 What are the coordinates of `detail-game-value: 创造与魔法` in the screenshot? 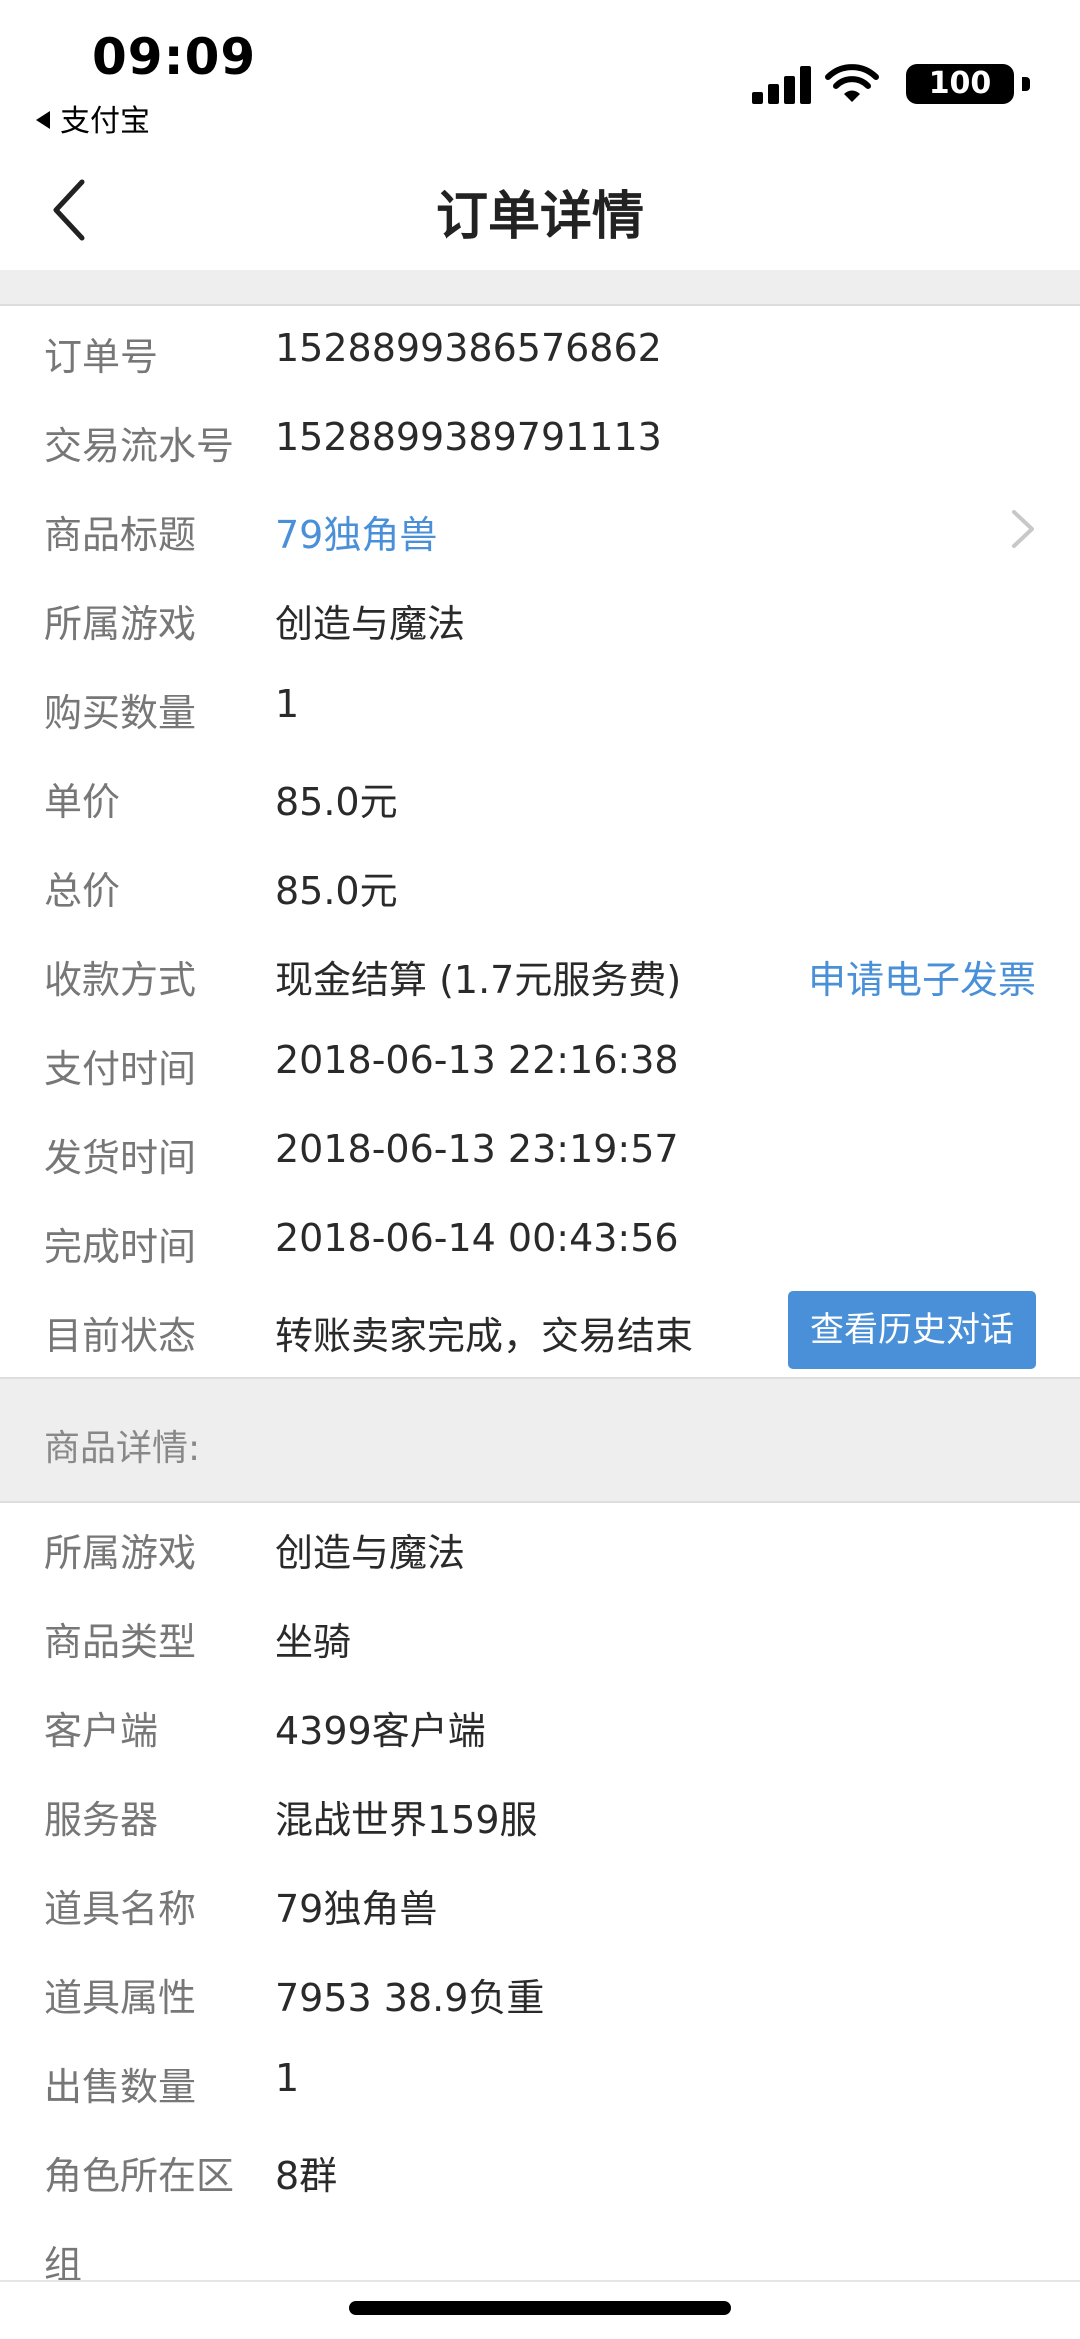 It's located at (370, 1553).